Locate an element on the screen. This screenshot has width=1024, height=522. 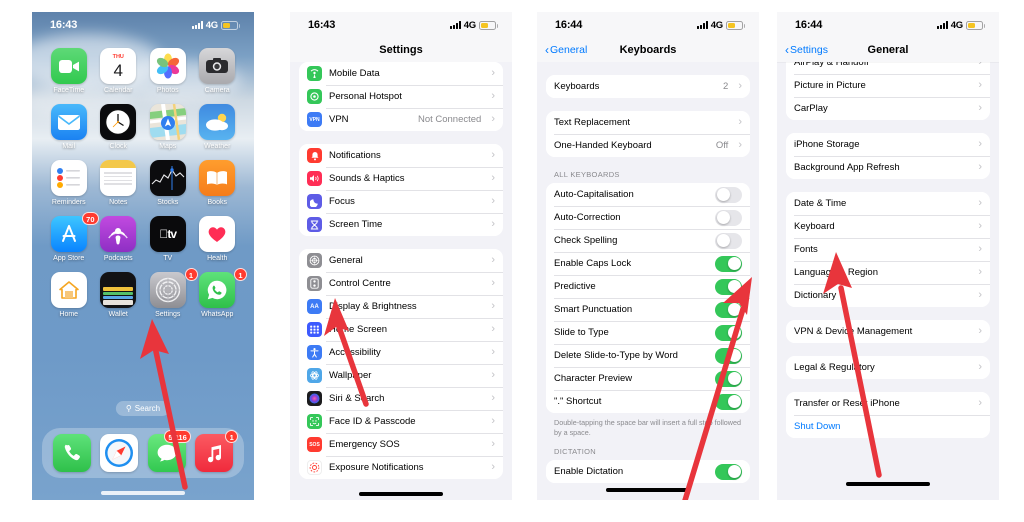
settings-row-sounds-haptics: Sounds & Haptics › is located at coordinates (401, 178).